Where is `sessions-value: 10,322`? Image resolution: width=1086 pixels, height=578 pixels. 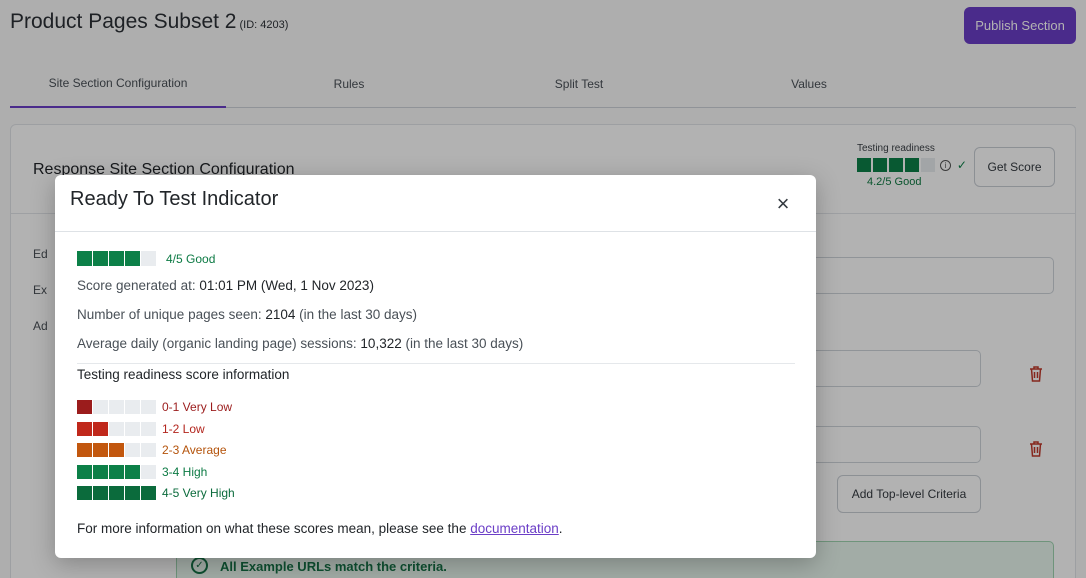 sessions-value: 10,322 is located at coordinates (381, 343).